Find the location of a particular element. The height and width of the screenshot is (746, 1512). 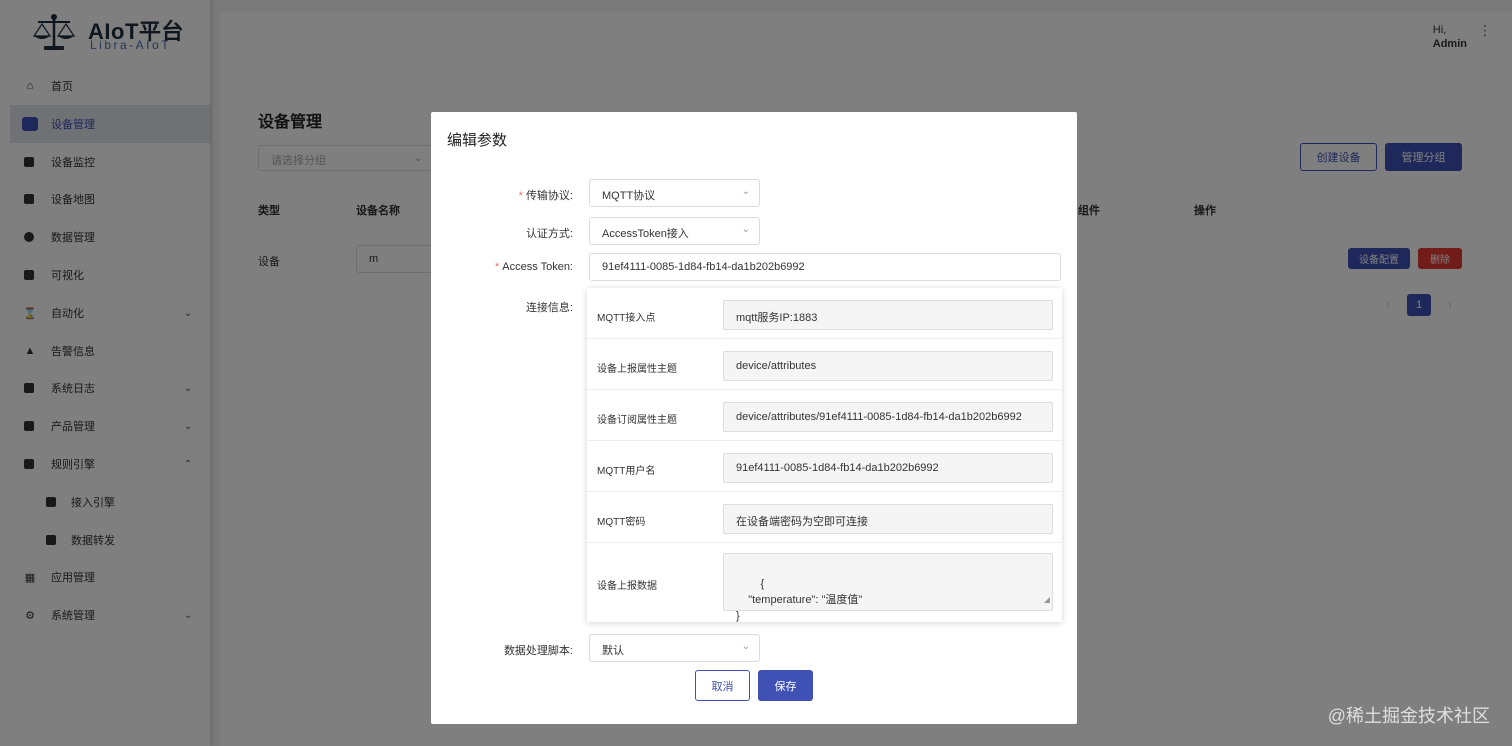

script-select: 默认 ⌄ is located at coordinates (674, 648).